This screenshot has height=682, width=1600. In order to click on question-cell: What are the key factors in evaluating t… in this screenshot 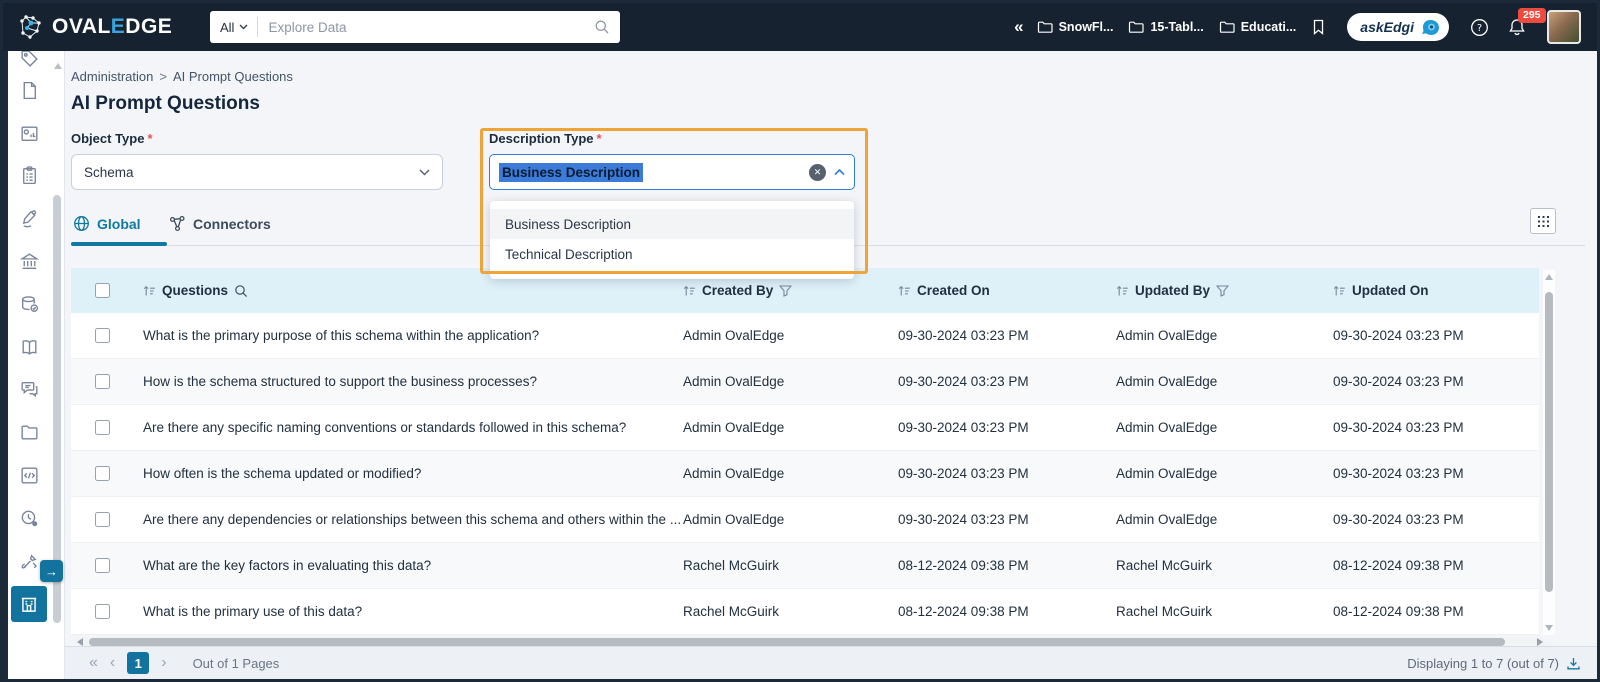, I will do `click(413, 565)`.